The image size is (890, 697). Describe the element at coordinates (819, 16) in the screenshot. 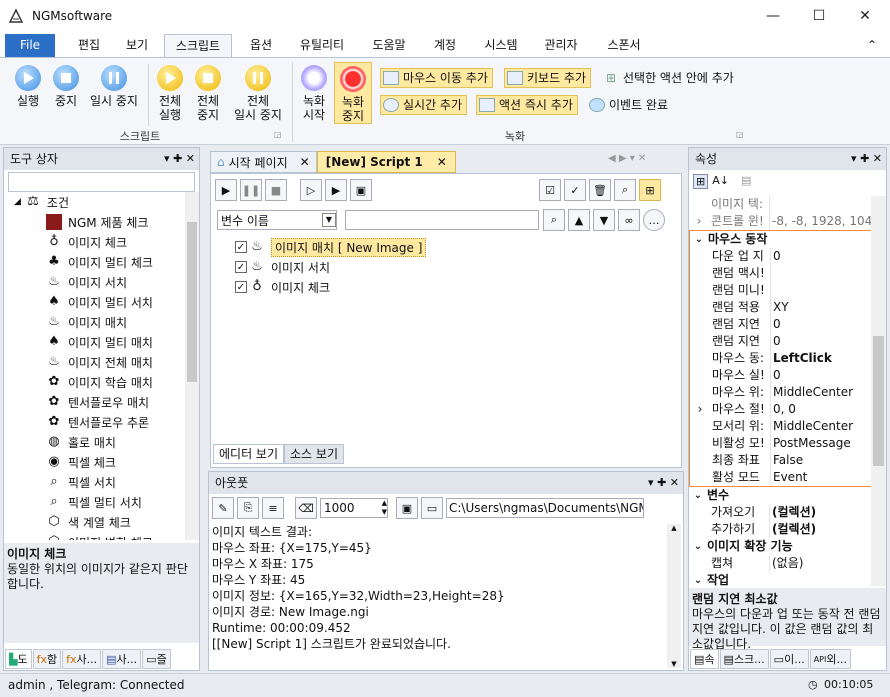

I see `maximize-button: ☐` at that location.